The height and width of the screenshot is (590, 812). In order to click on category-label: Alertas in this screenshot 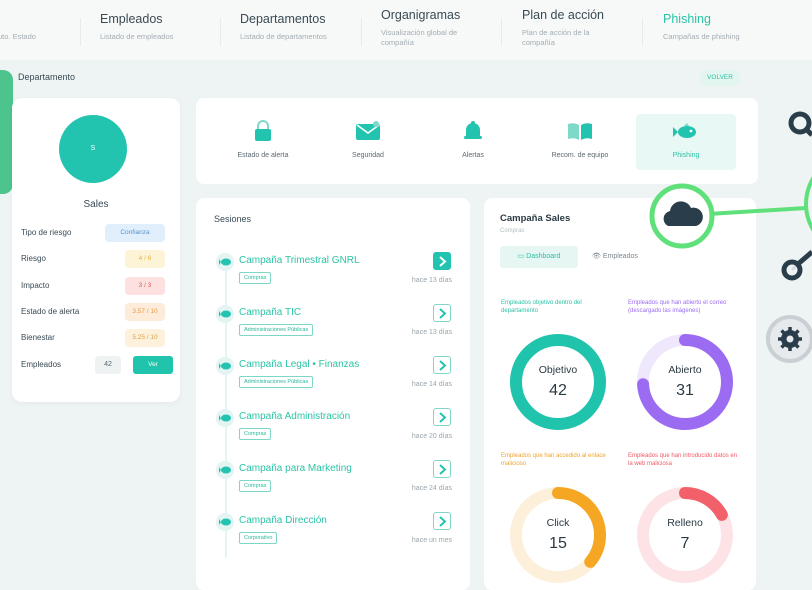, I will do `click(473, 155)`.